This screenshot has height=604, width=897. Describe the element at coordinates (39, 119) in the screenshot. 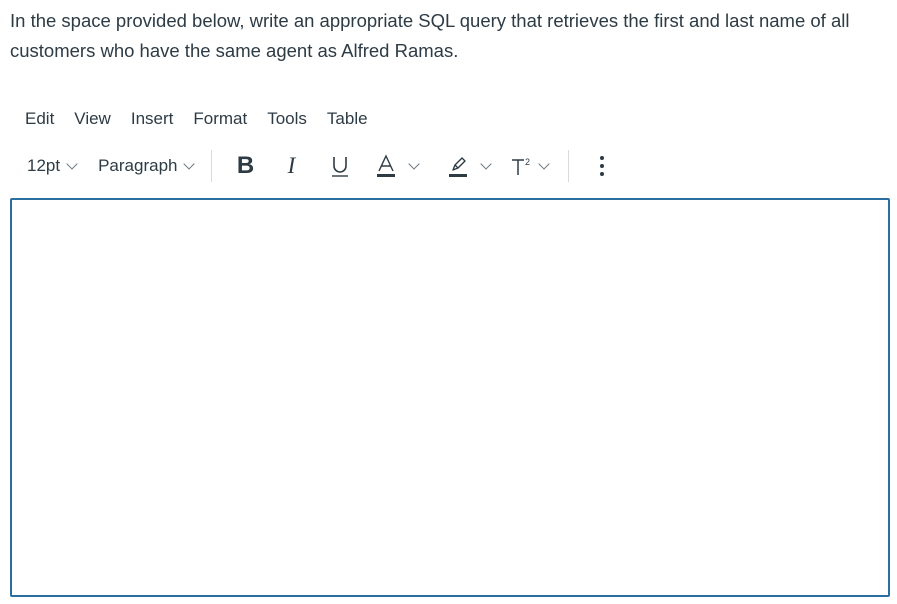

I see `menu-edit: Edit` at that location.